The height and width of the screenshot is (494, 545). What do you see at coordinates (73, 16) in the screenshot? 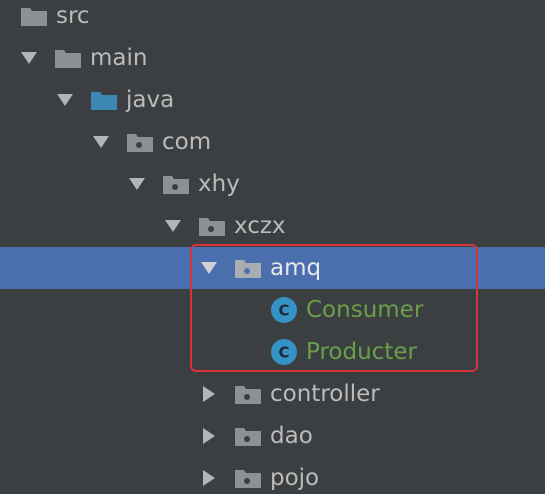
I see `tree-item-label: src` at bounding box center [73, 16].